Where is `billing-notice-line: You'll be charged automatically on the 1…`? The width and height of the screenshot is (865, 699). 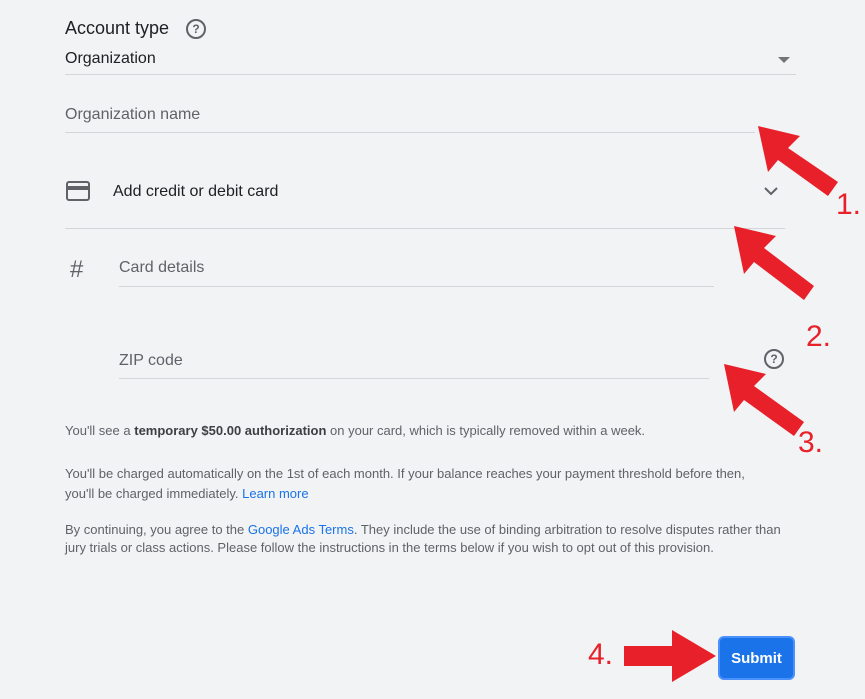 billing-notice-line: You'll be charged automatically on the 1… is located at coordinates (405, 473).